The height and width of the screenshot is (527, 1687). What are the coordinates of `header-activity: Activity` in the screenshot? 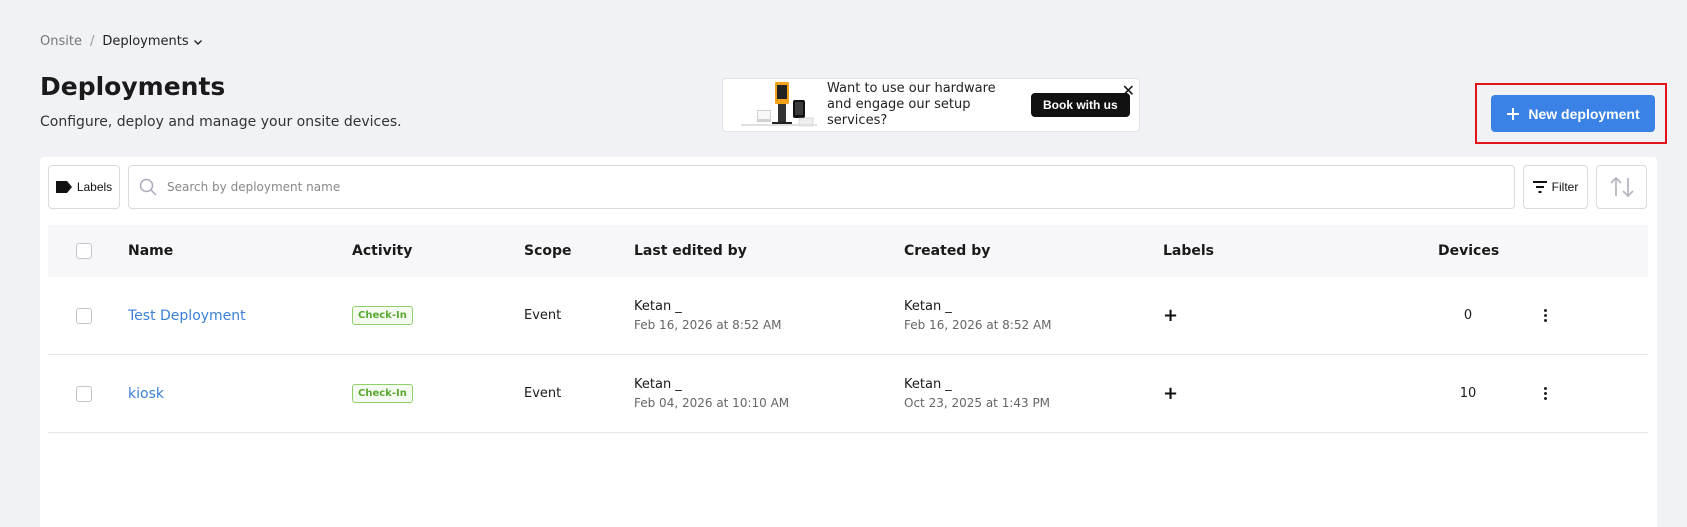 It's located at (382, 251).